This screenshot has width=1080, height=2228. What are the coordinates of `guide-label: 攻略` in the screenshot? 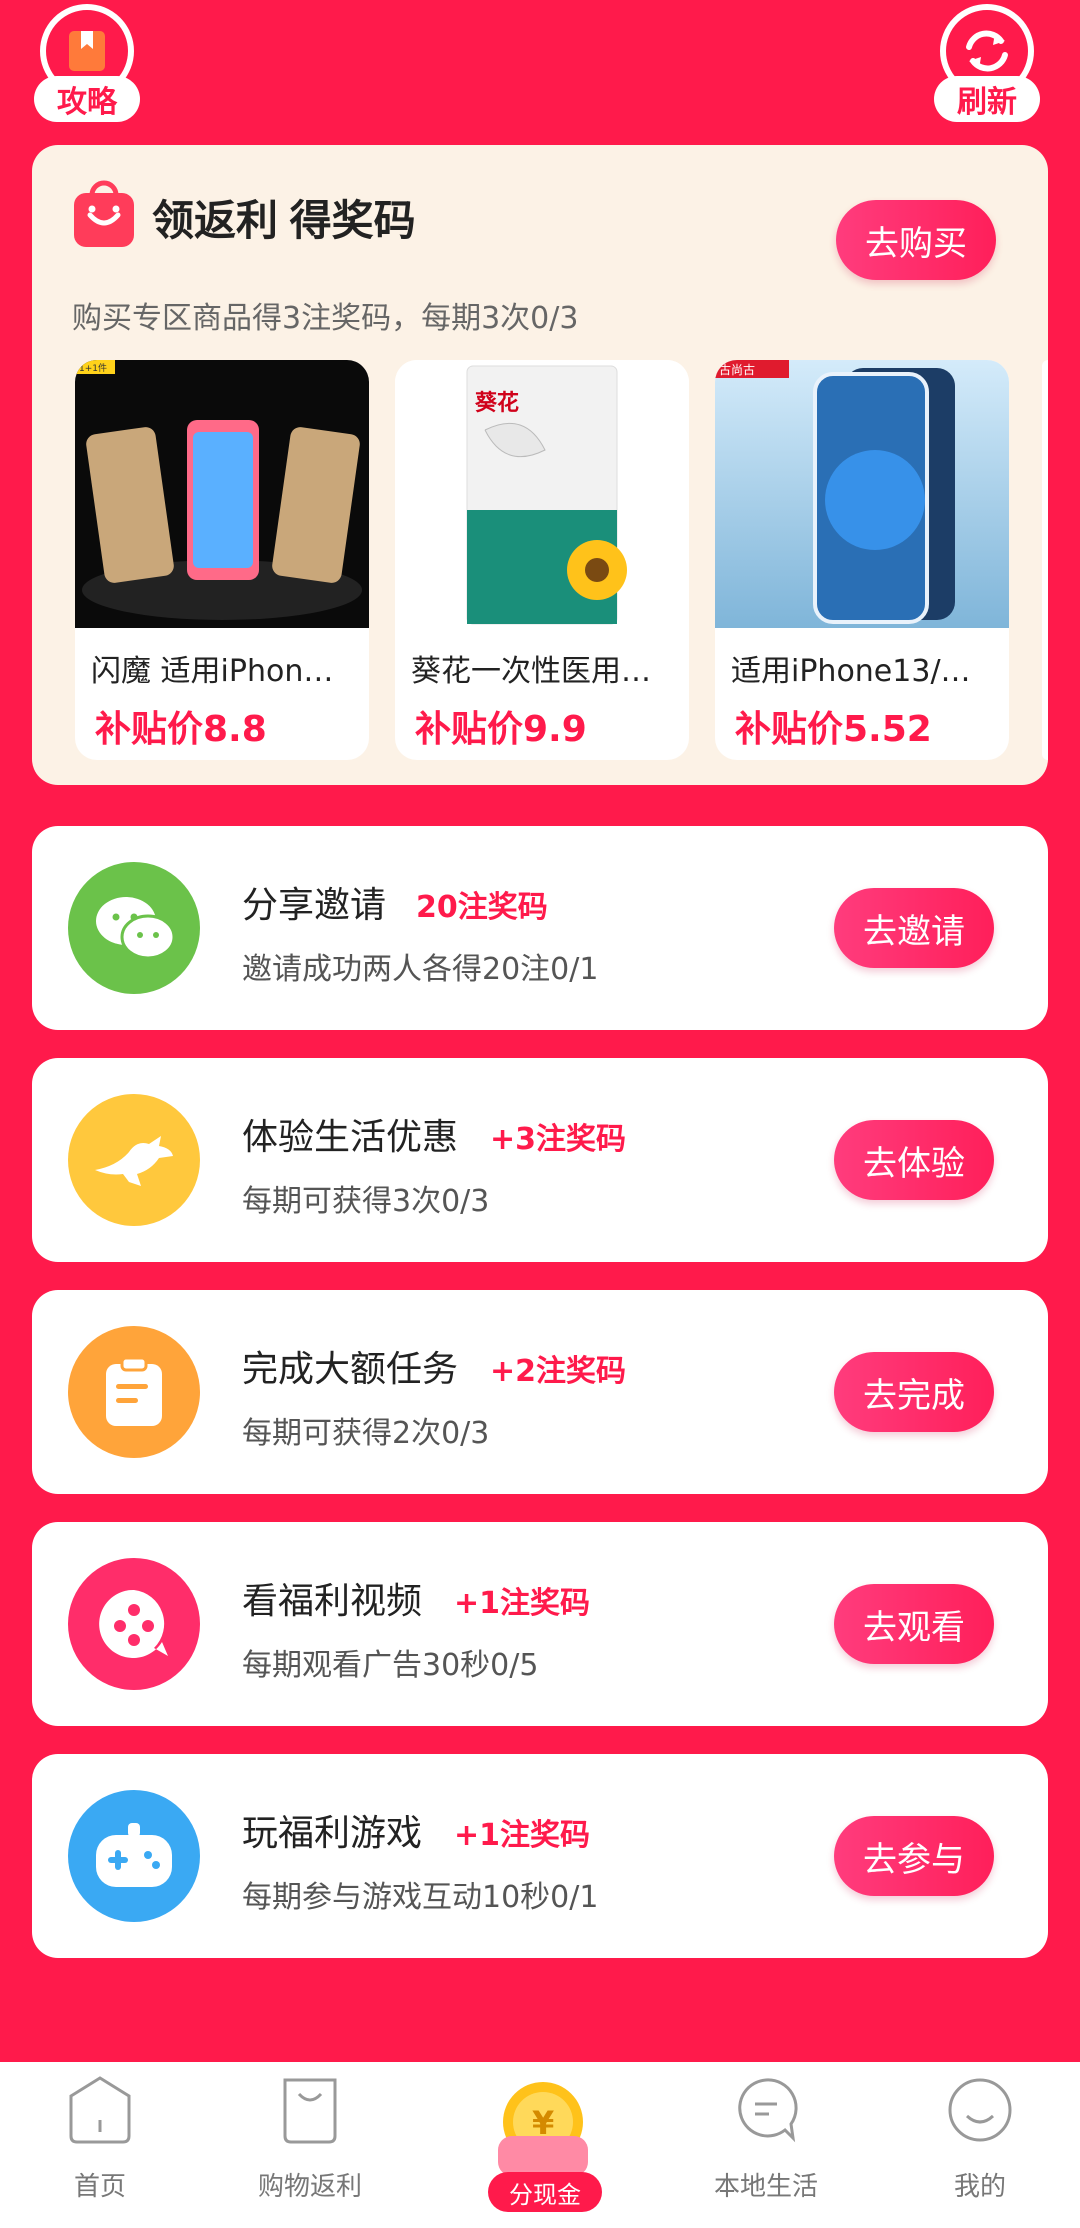 It's located at (87, 99).